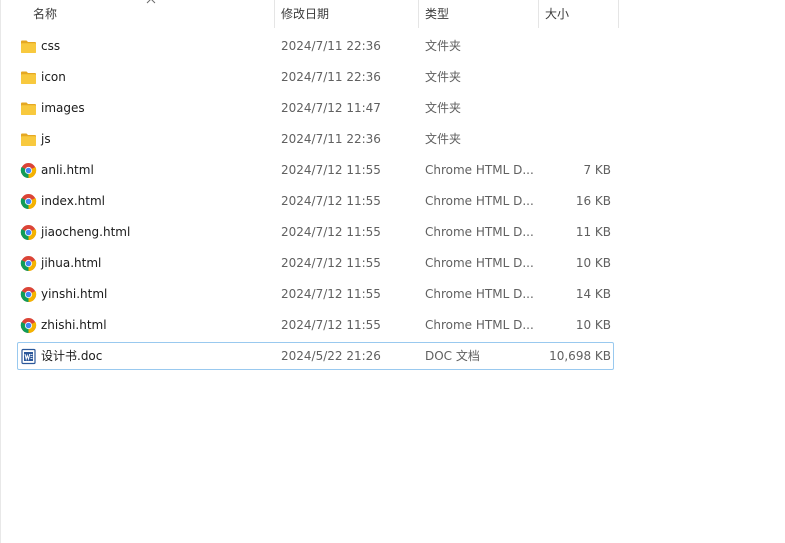 Image resolution: width=785 pixels, height=543 pixels. I want to click on file-name: yinshi.html, so click(74, 294).